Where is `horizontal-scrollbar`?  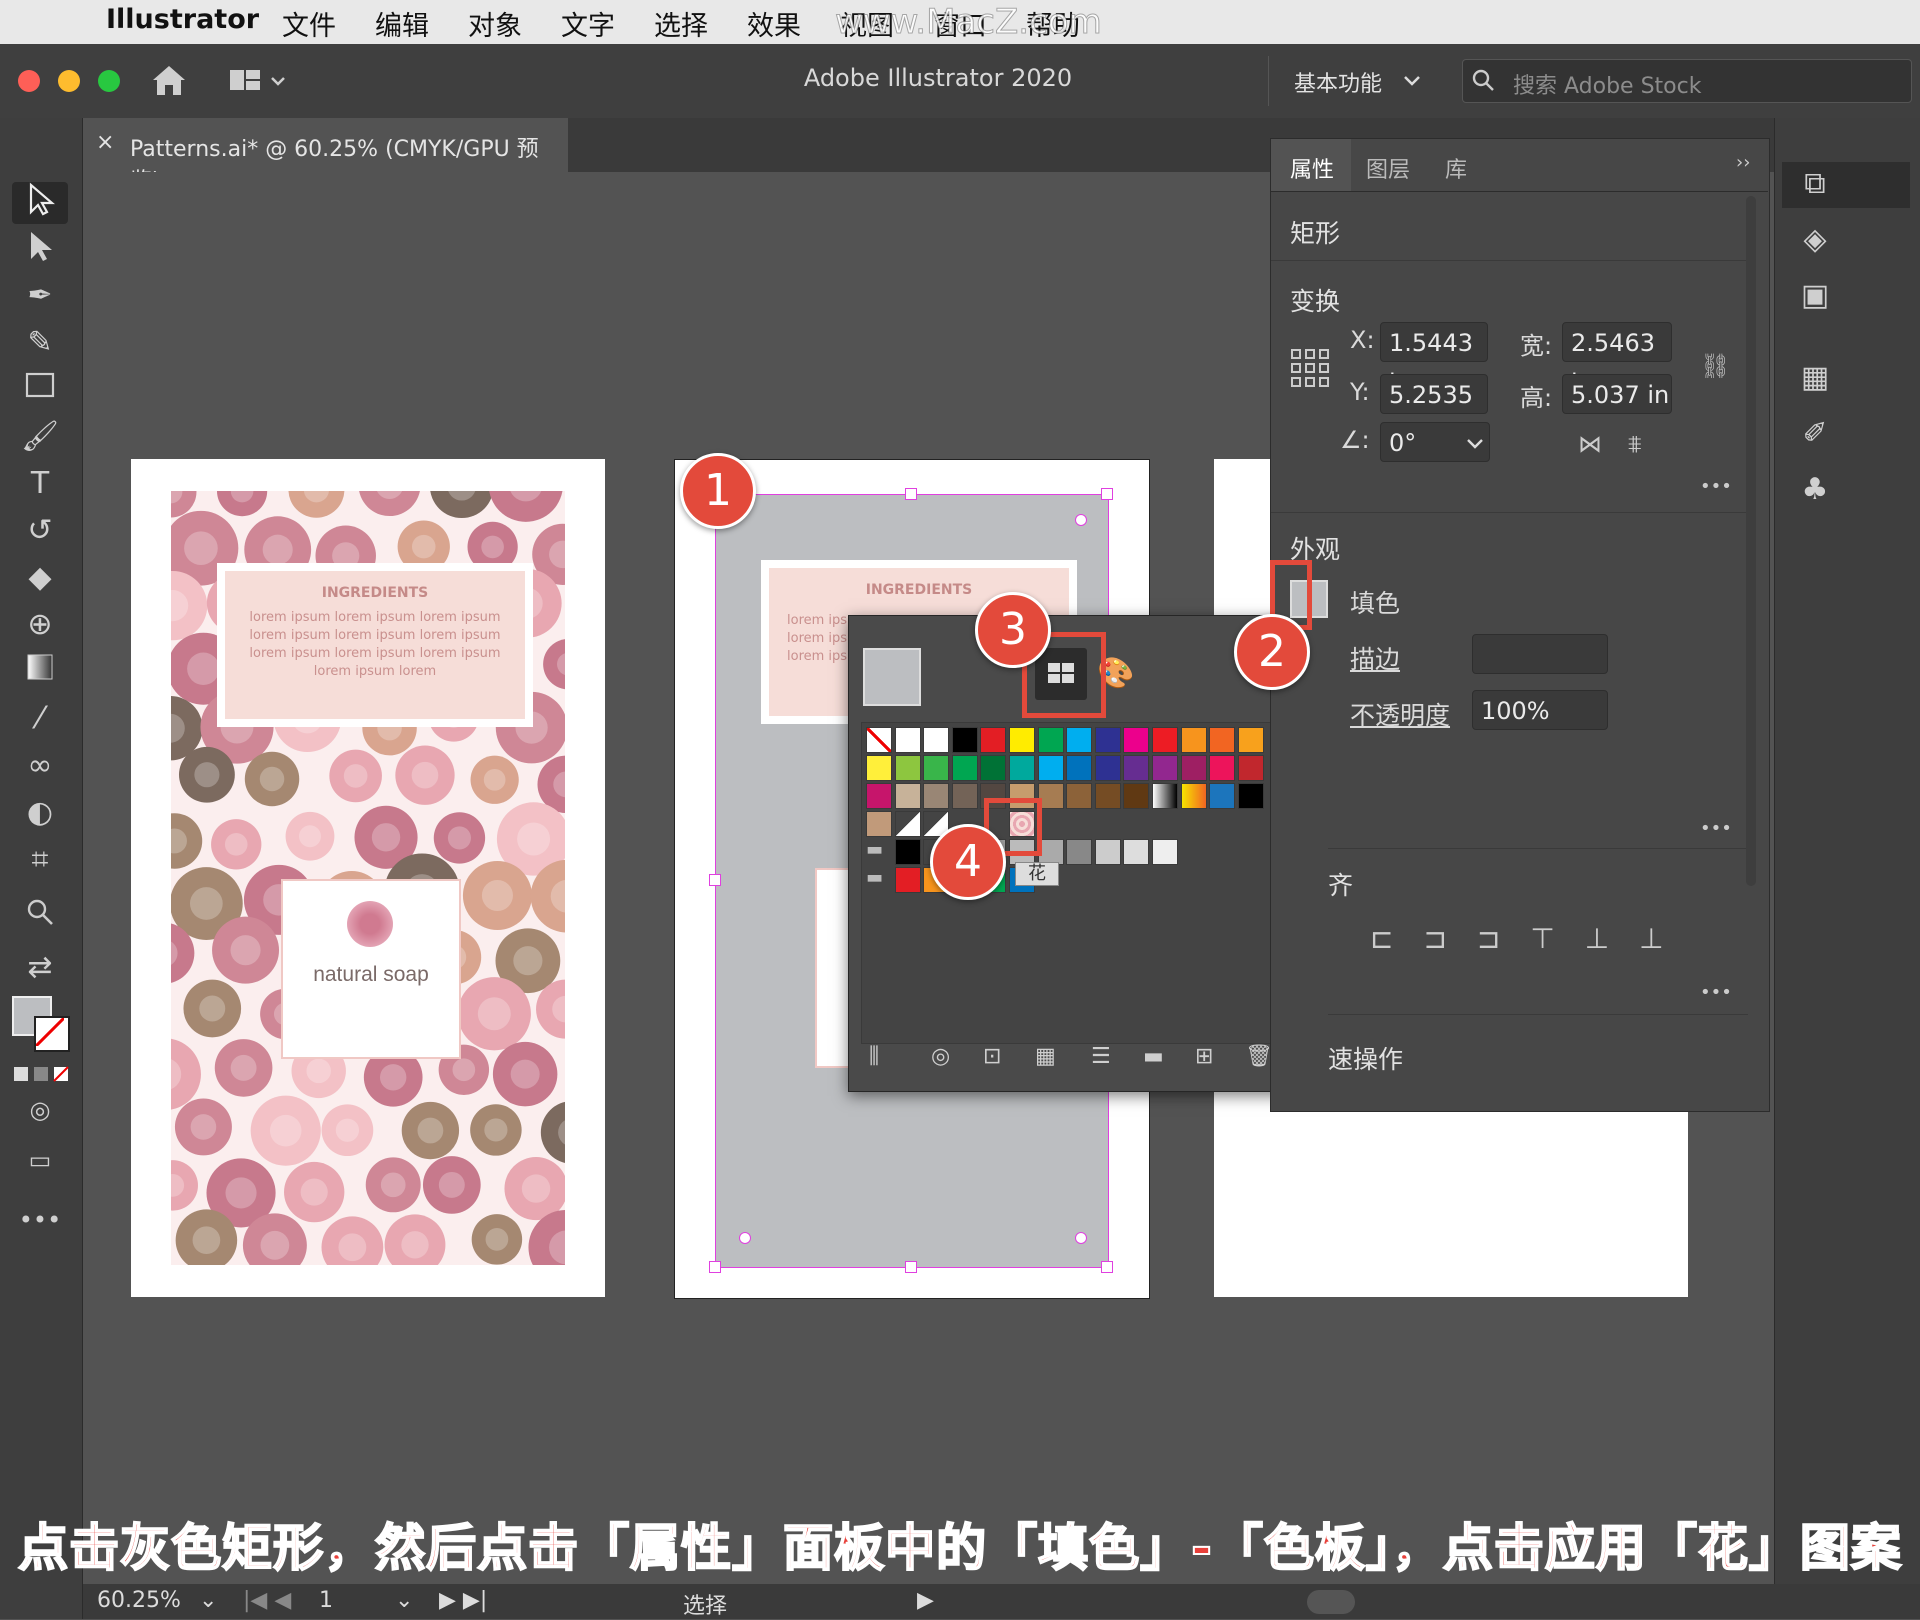 horizontal-scrollbar is located at coordinates (1331, 1602).